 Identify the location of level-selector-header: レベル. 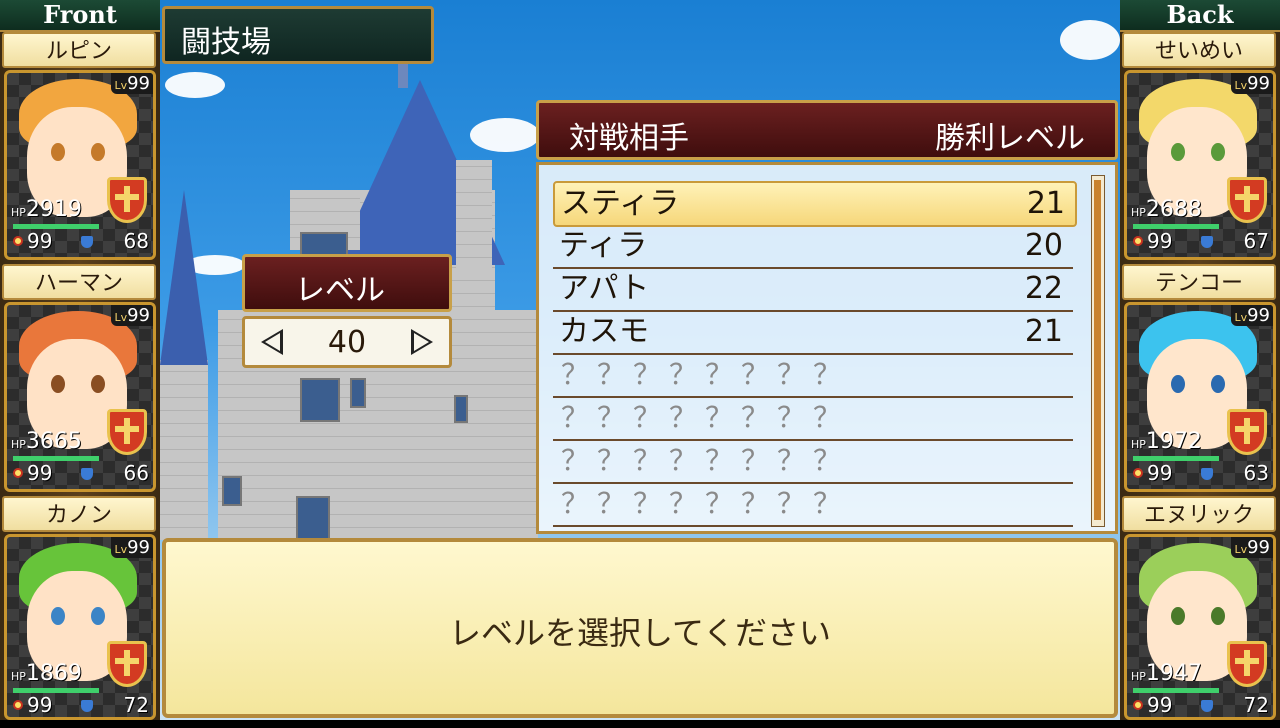
(347, 283).